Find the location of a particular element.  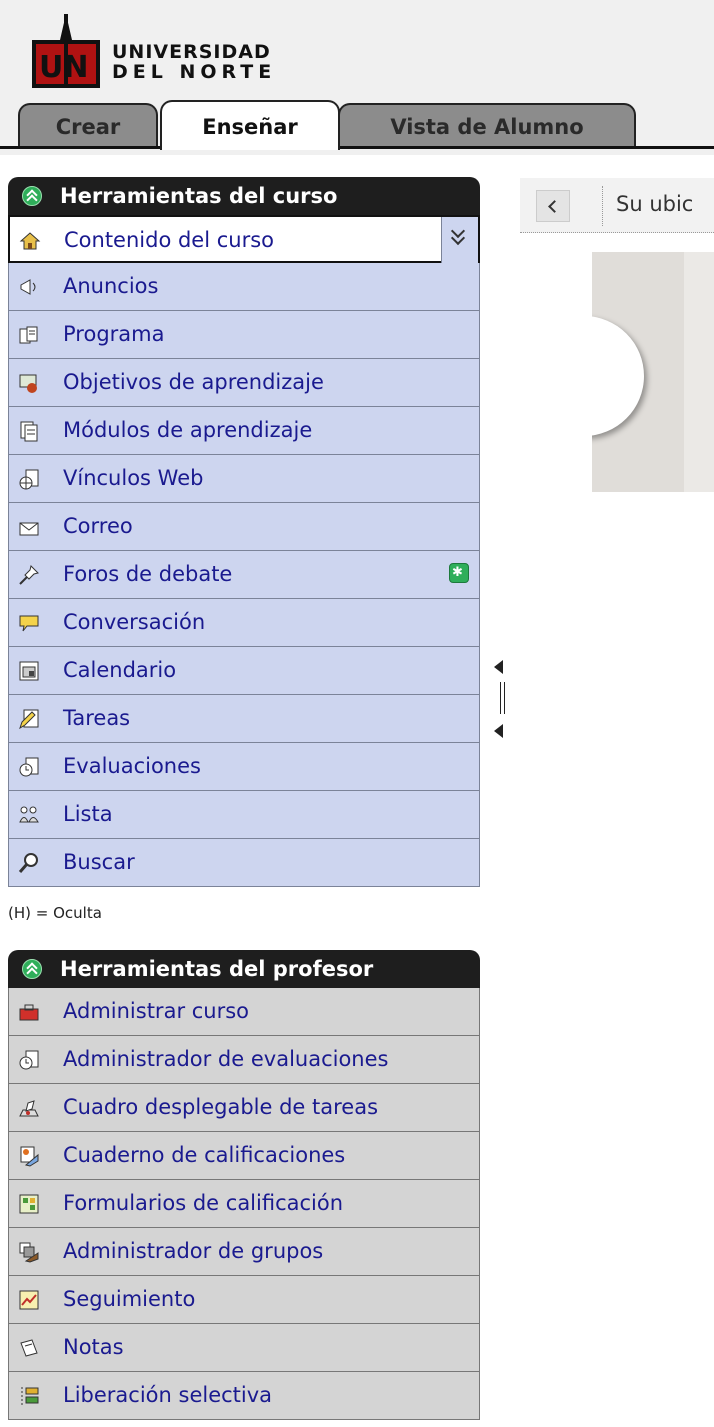

sidebar-item-vinculos-web: Vínculos Web is located at coordinates (244, 479).